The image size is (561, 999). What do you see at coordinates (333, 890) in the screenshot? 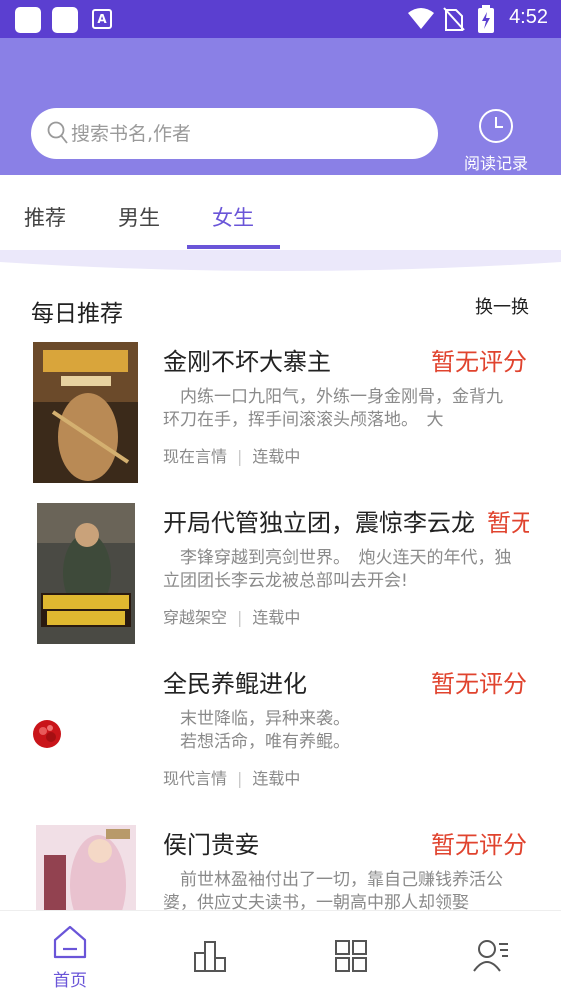
I see `book-description: 前世林盈袖付出了一切，靠自己赚钱养活公婆，供应丈夫读书，一朝高中那人却领娶` at bounding box center [333, 890].